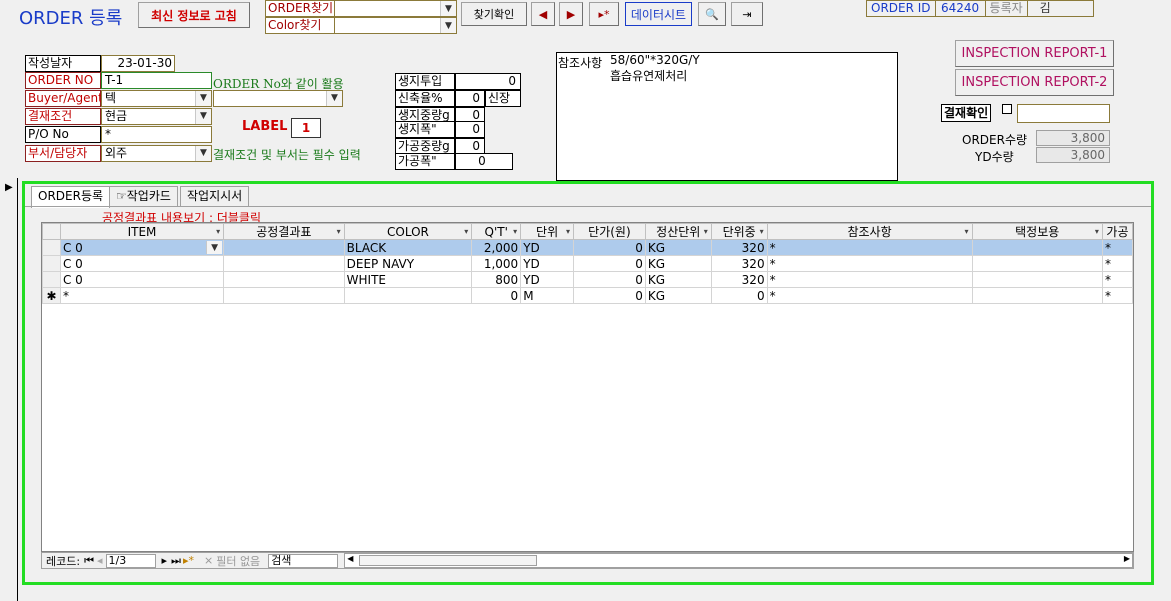  Describe the element at coordinates (1034, 53) in the screenshot. I see `inspection-report-1-button: INSPECTION REPORT-1` at that location.